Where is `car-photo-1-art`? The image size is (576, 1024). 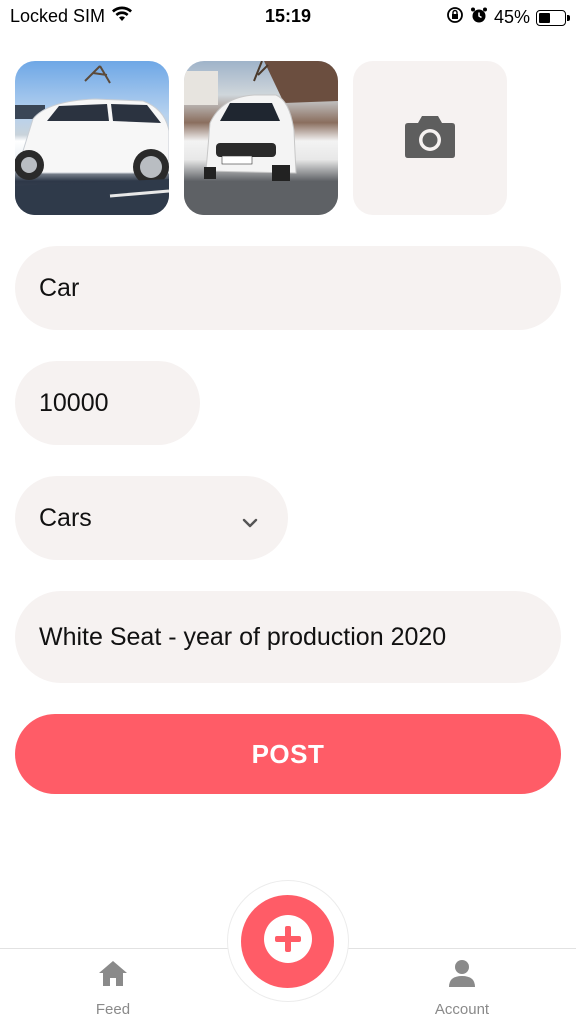 car-photo-1-art is located at coordinates (92, 140).